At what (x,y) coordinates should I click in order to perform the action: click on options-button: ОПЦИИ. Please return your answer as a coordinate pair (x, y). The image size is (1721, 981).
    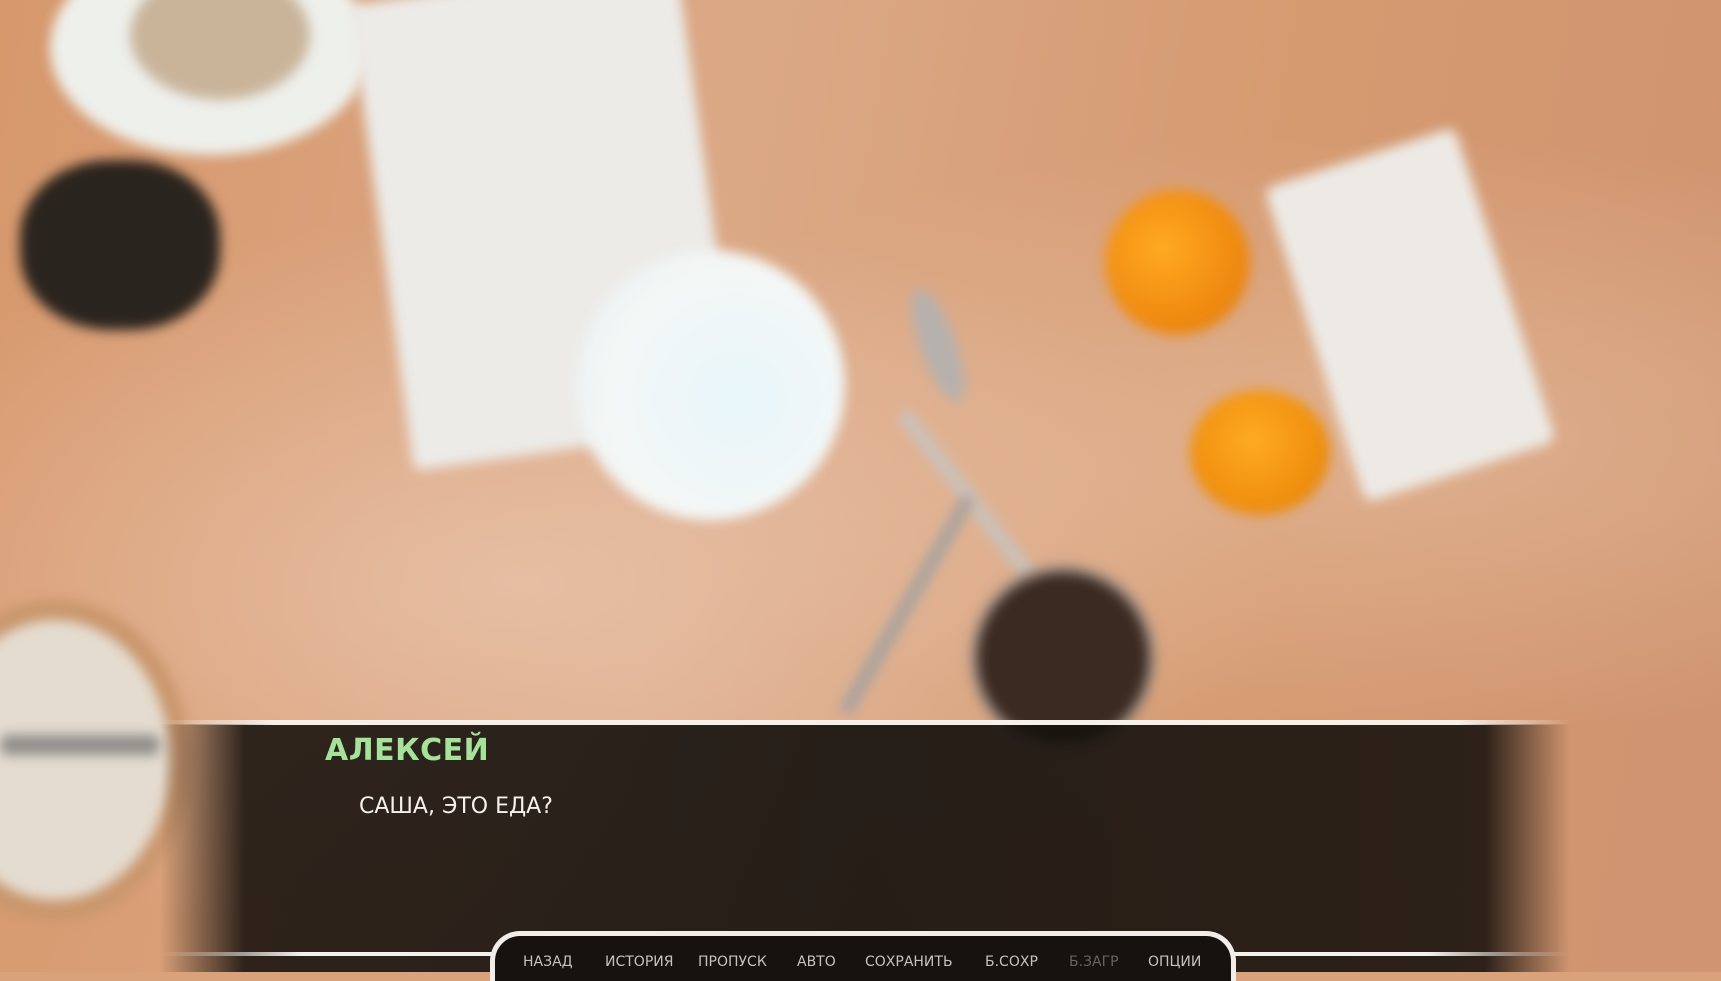
    Looking at the image, I should click on (1174, 962).